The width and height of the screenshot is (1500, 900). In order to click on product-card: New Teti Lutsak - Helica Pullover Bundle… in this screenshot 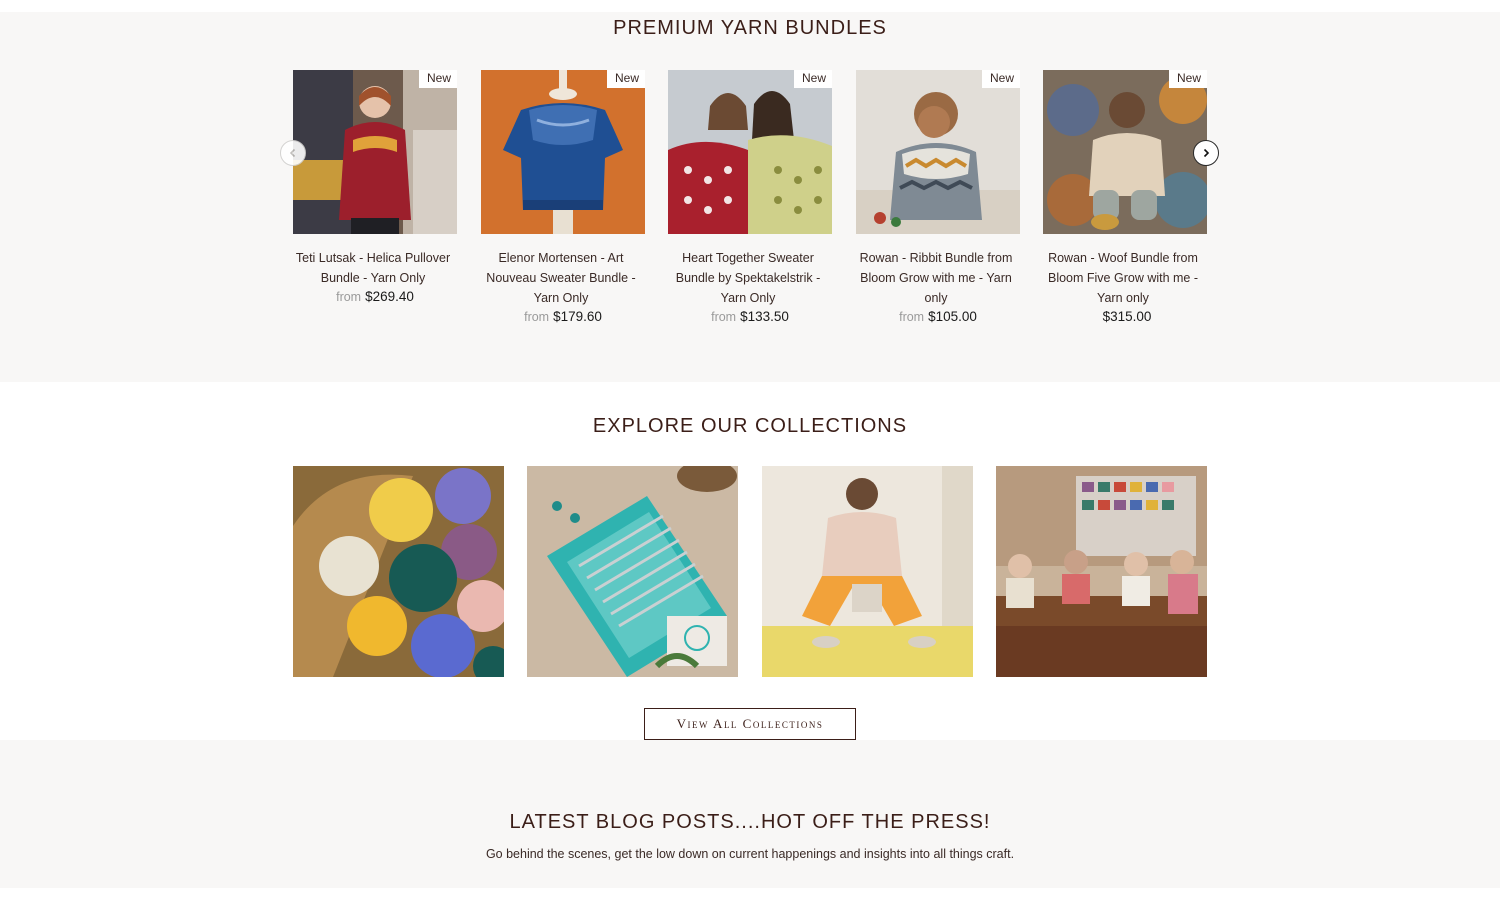, I will do `click(375, 187)`.